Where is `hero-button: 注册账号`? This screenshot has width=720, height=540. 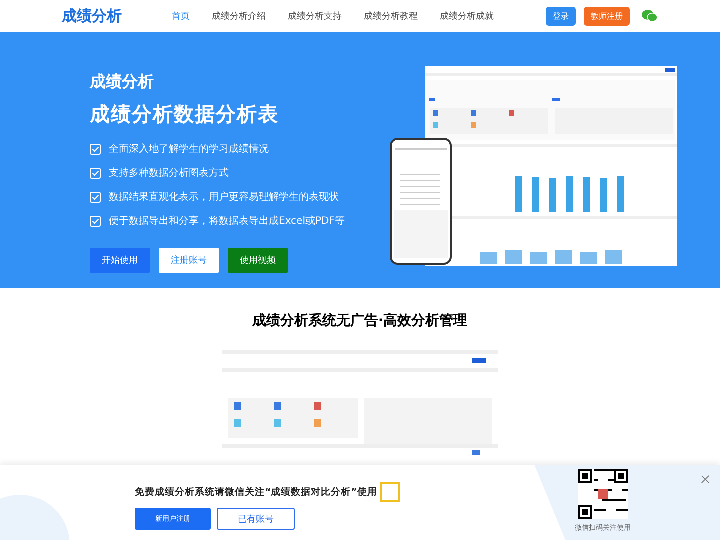 hero-button: 注册账号 is located at coordinates (189, 260).